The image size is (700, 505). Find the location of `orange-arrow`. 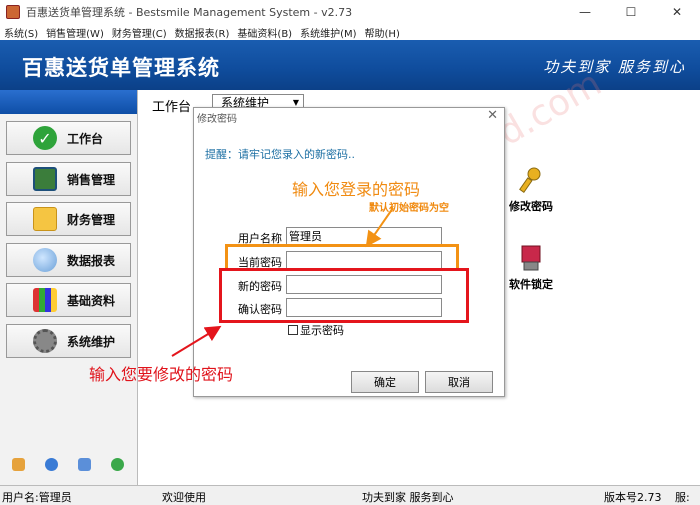

orange-arrow is located at coordinates (379, 227).